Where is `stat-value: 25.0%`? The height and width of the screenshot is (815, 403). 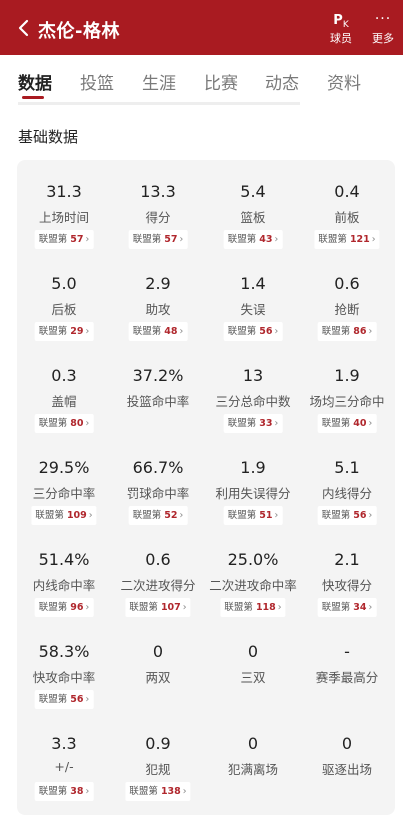
stat-value: 25.0% is located at coordinates (253, 559).